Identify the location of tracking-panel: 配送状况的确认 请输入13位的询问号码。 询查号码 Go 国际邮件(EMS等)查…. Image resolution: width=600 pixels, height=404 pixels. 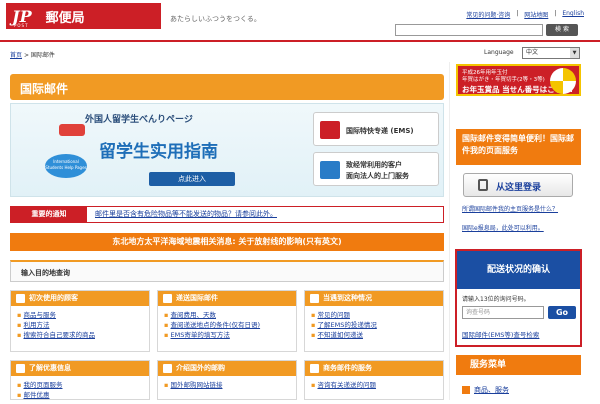
(518, 298).